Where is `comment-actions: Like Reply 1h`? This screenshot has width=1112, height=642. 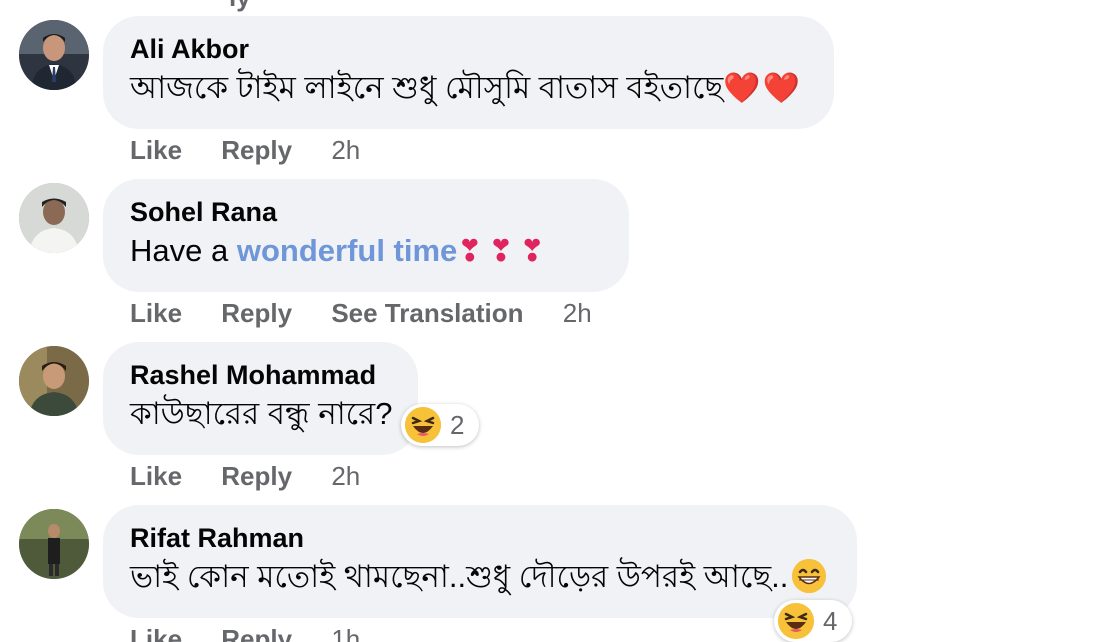
comment-actions: Like Reply 1h is located at coordinates (261, 633).